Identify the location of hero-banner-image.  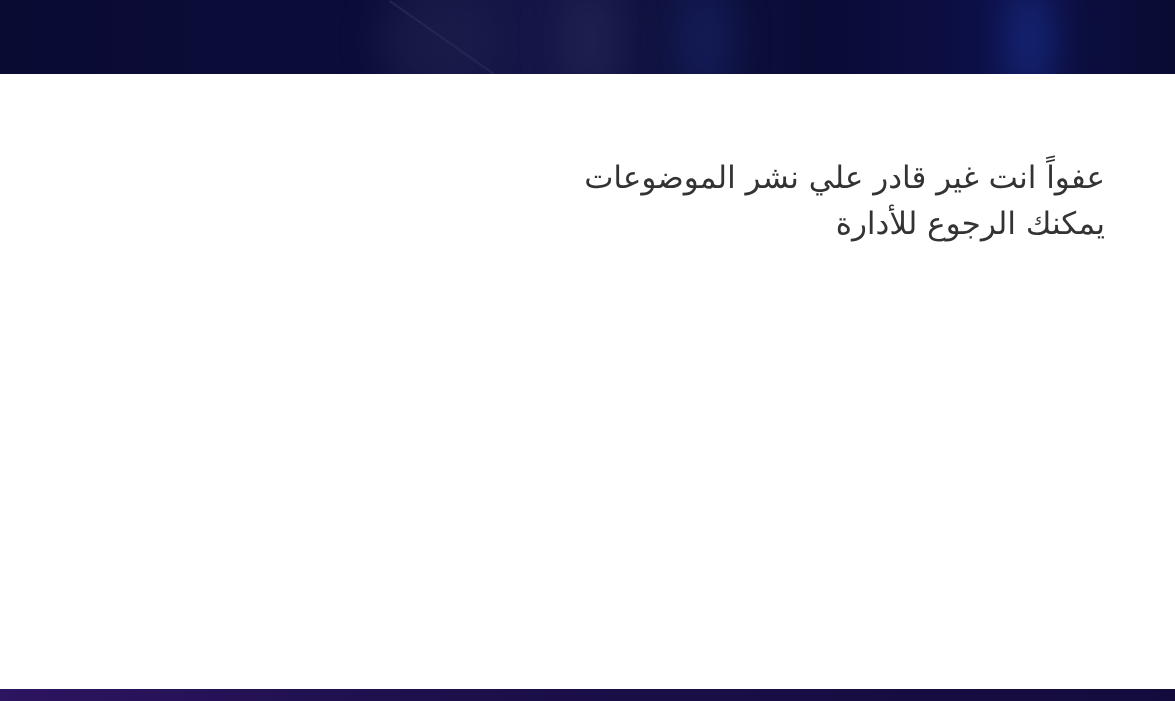
(587, 37).